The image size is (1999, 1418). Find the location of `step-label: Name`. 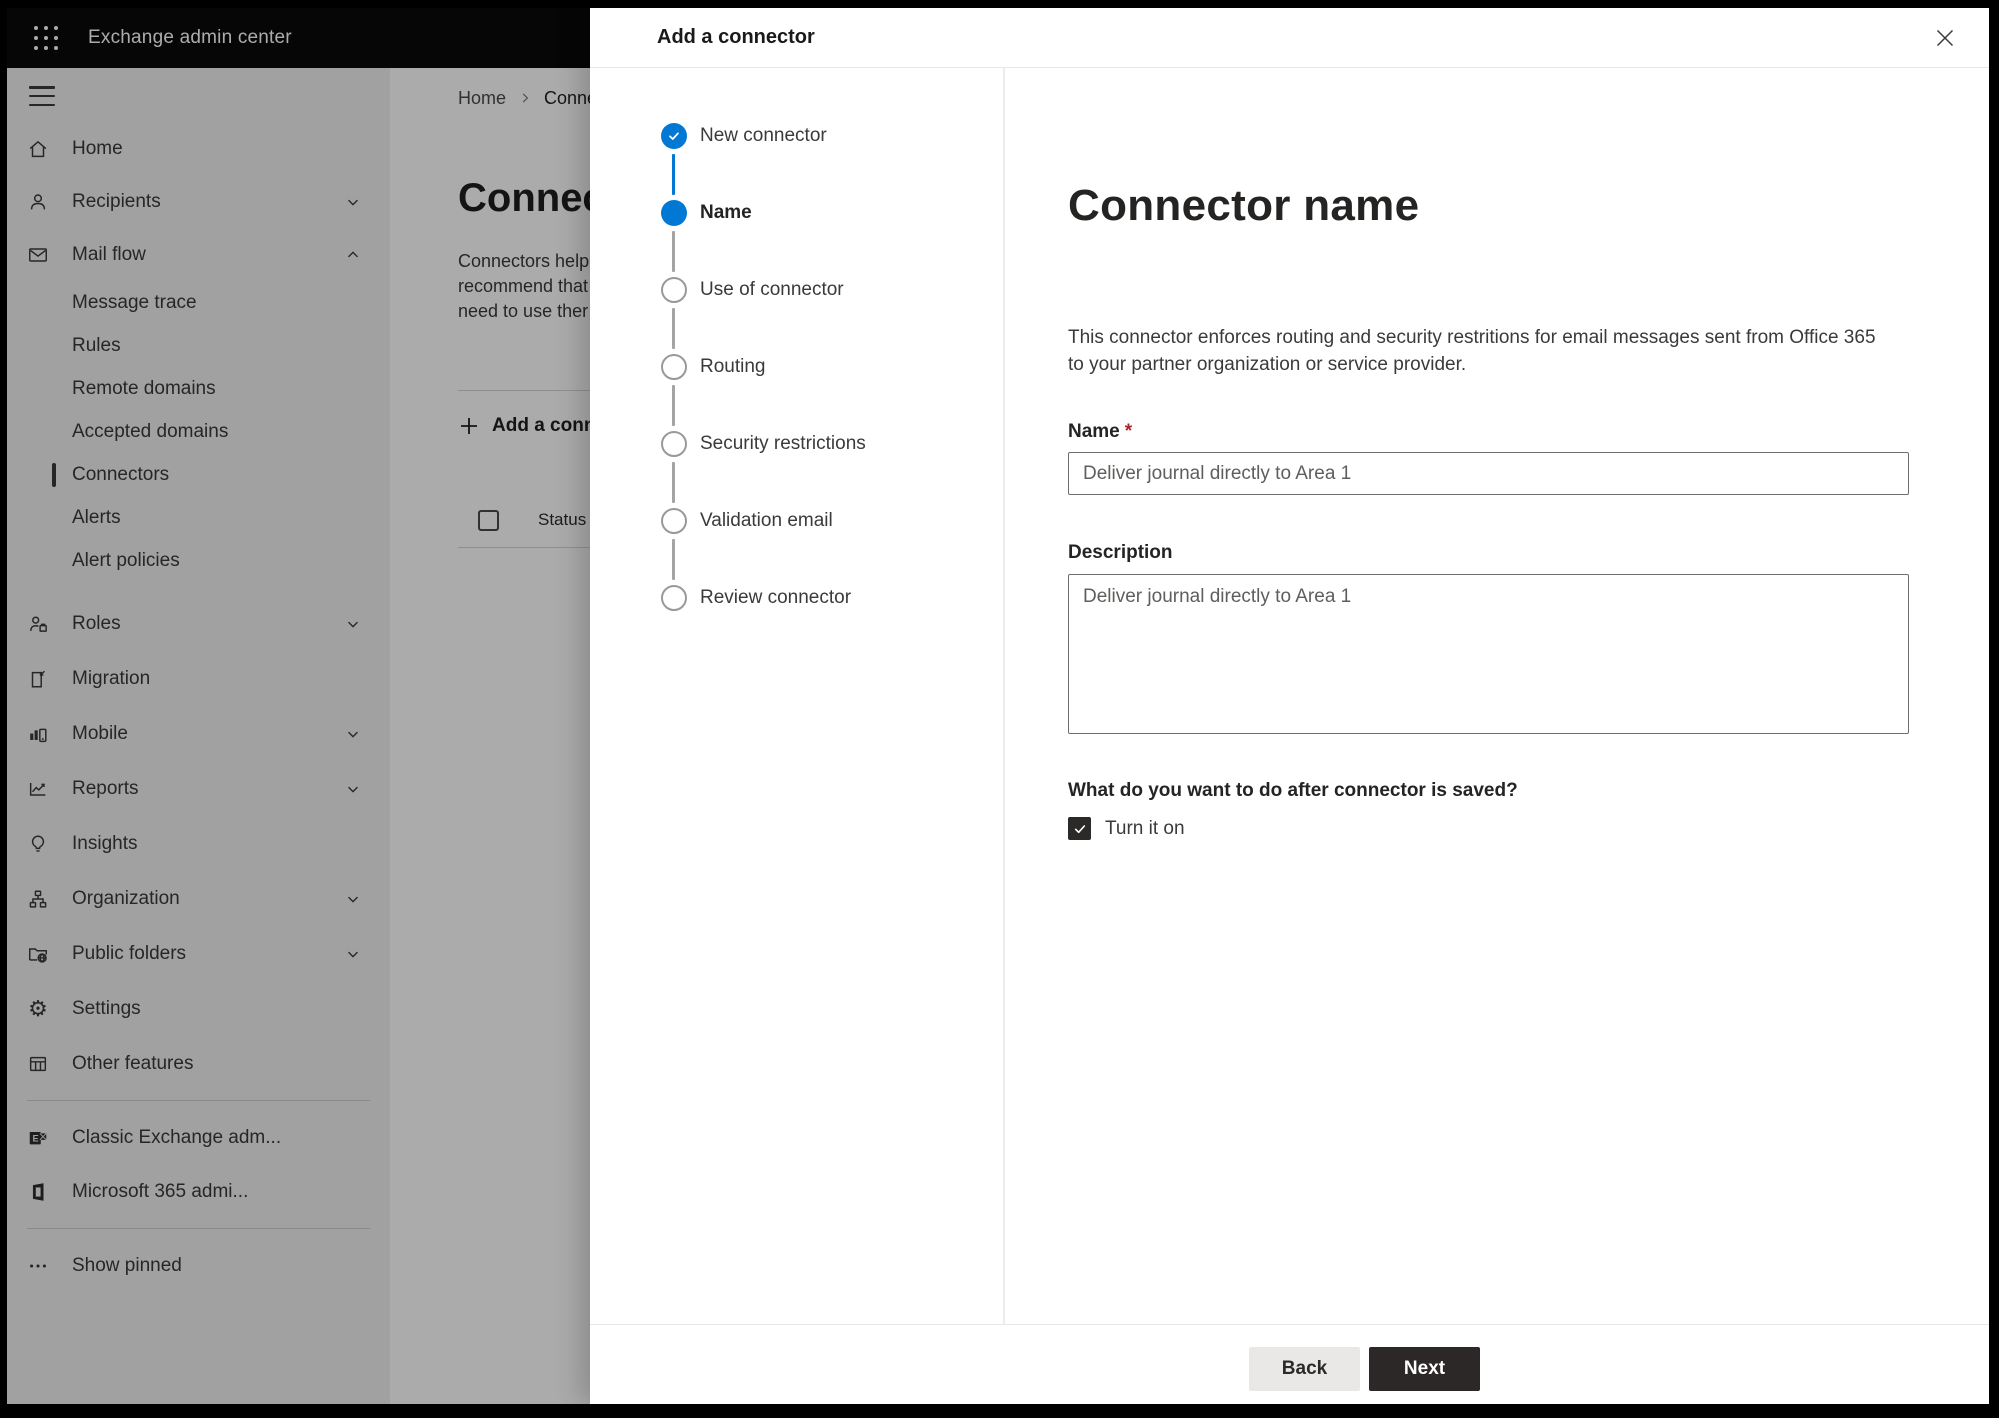

step-label: Name is located at coordinates (726, 212).